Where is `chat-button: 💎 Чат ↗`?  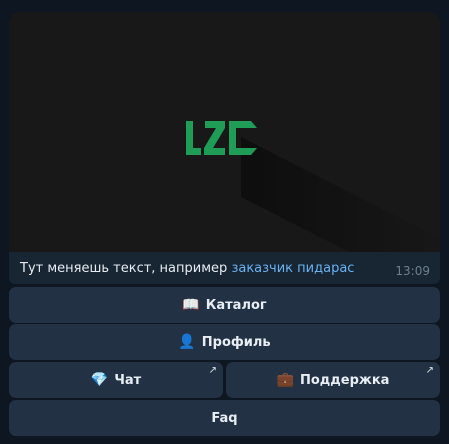 chat-button: 💎 Чат ↗ is located at coordinates (116, 380).